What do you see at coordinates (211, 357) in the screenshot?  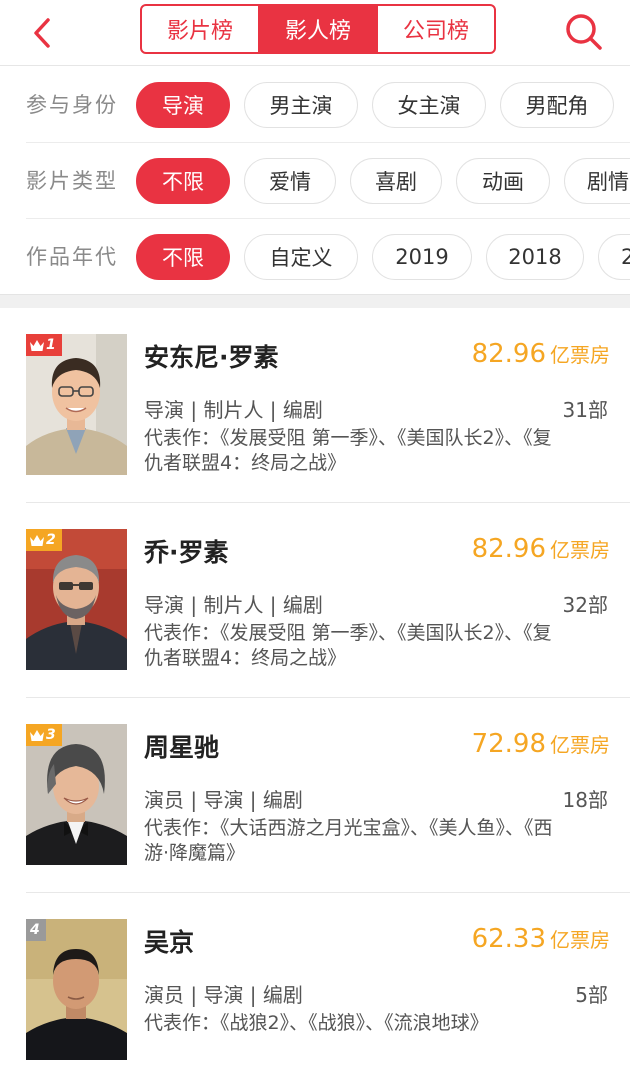 I see `person-name: 安东尼·罗素` at bounding box center [211, 357].